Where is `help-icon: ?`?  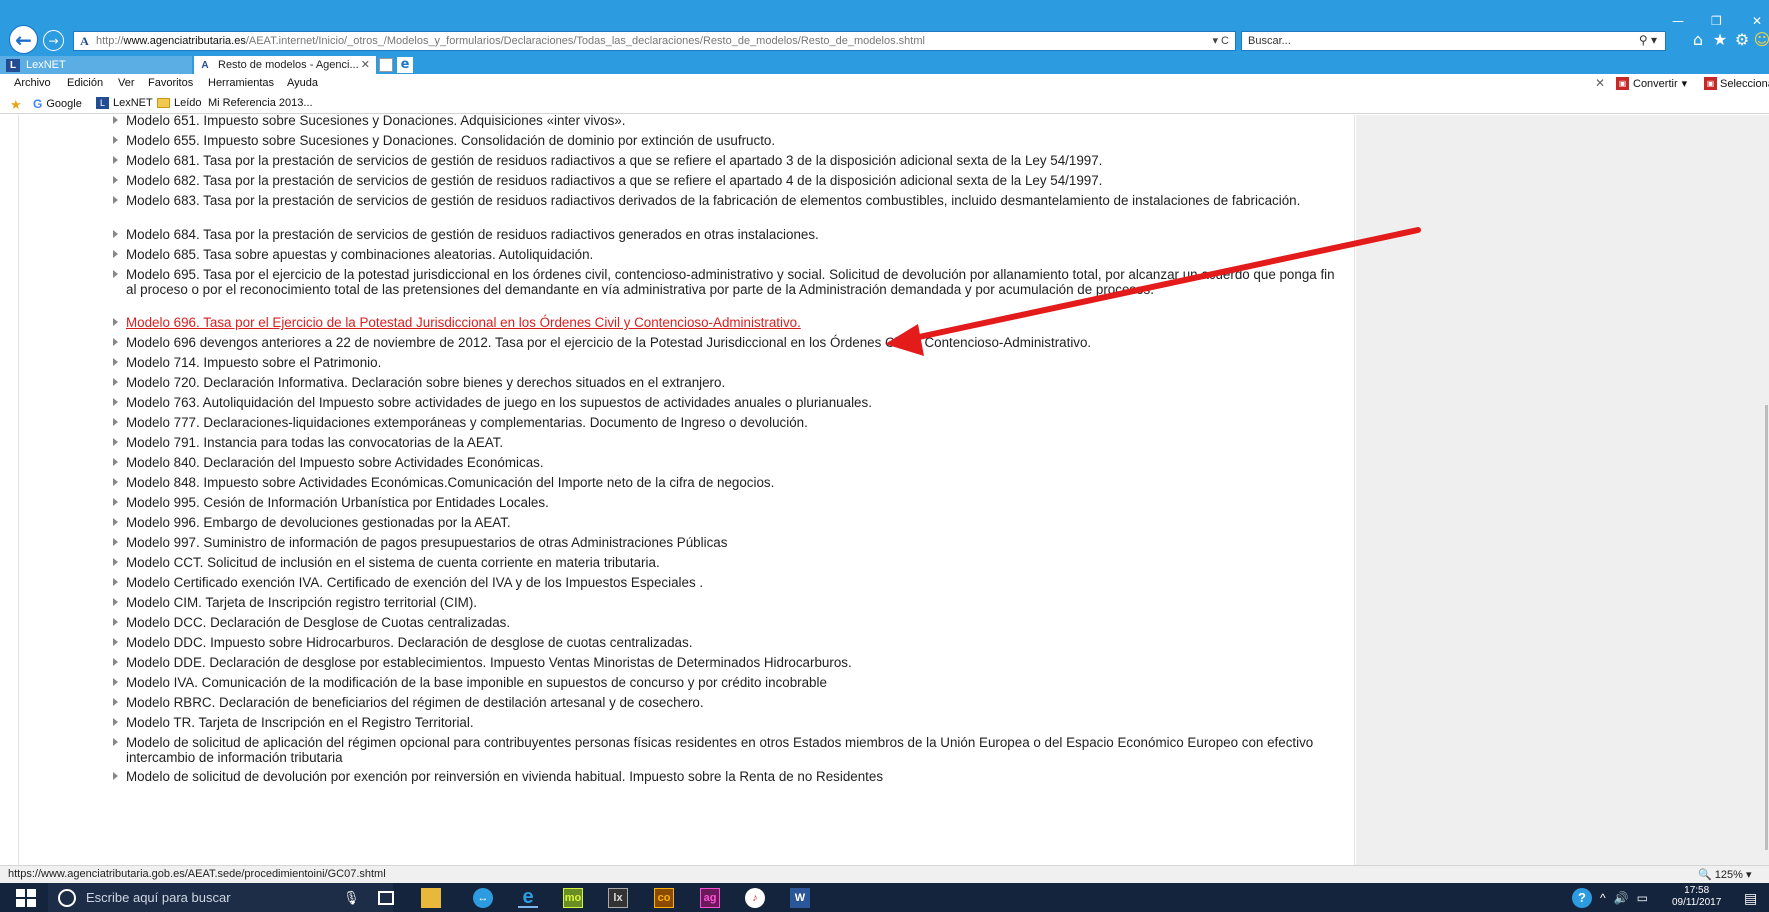 help-icon: ? is located at coordinates (1582, 897).